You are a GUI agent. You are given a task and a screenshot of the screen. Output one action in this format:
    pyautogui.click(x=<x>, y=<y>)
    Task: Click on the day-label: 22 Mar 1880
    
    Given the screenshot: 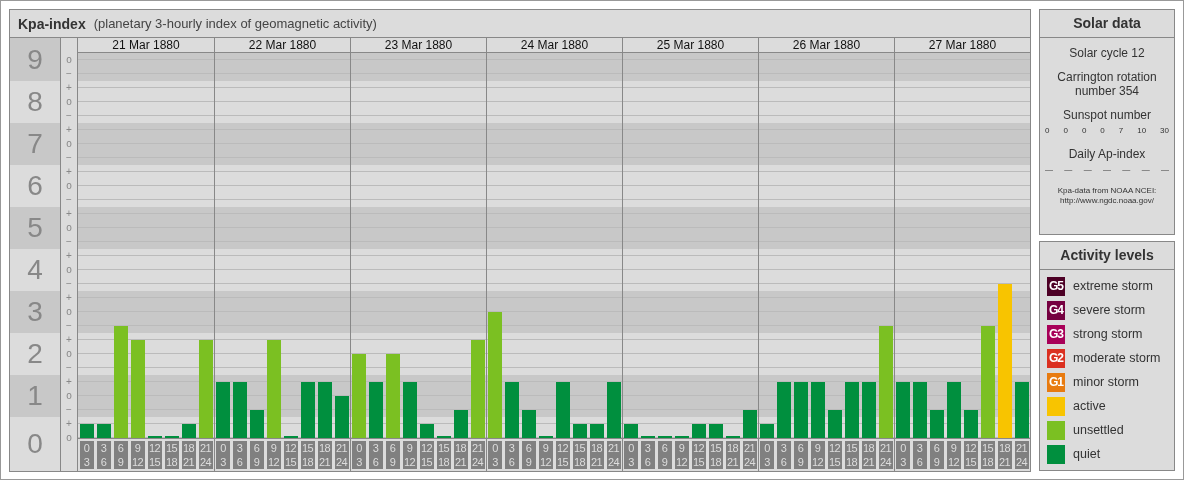 What is the action you would take?
    pyautogui.click(x=282, y=45)
    